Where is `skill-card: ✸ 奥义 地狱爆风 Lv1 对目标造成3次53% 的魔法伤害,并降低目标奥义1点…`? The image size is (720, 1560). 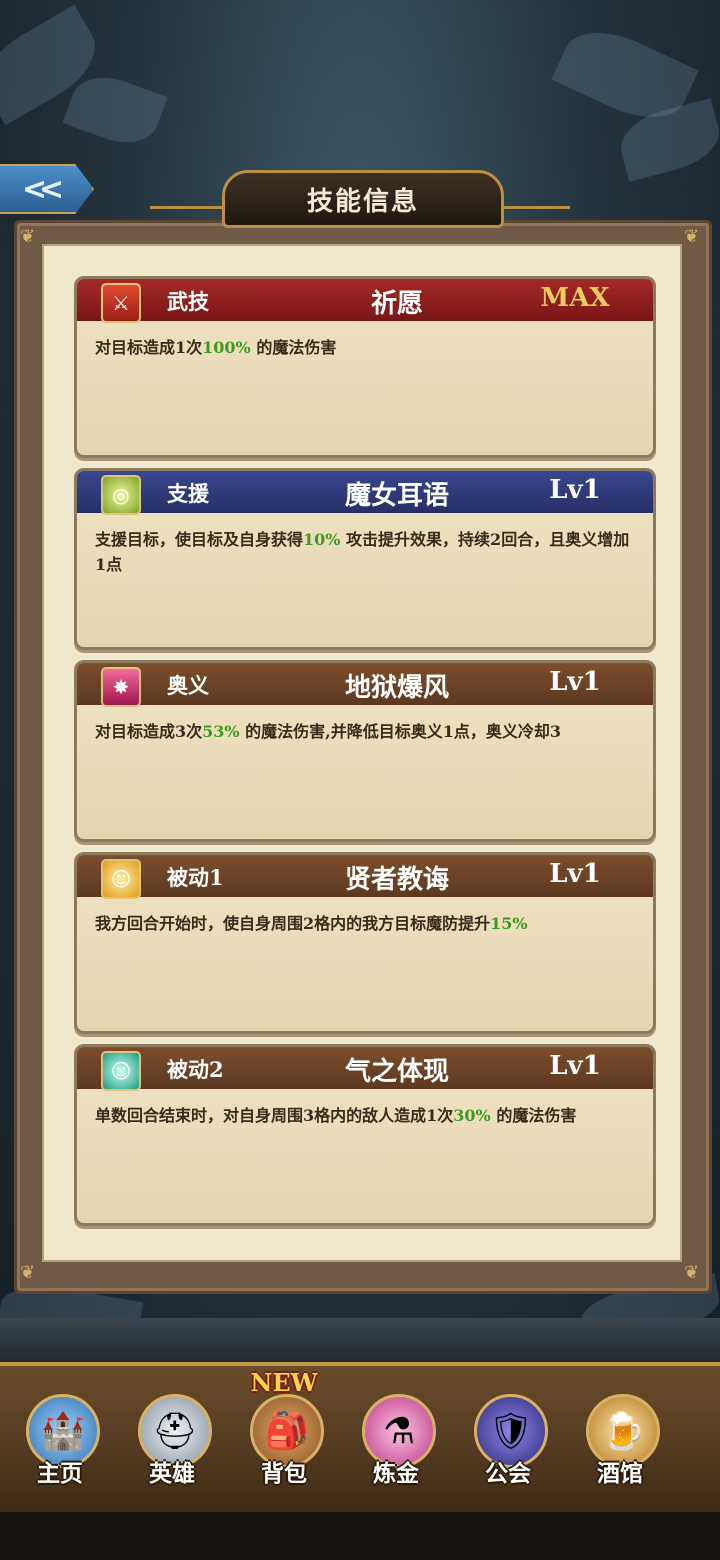 skill-card: ✸ 奥义 地狱爆风 Lv1 对目标造成3次53% 的魔法伤害,并降低目标奥义1点… is located at coordinates (365, 751).